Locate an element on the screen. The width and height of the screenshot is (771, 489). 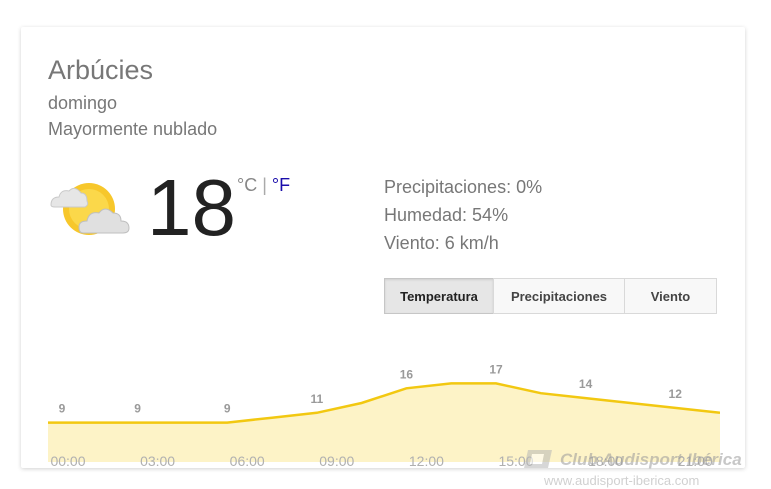
watermark-title: Club Audisport Ibérica is located at coordinates (651, 459).